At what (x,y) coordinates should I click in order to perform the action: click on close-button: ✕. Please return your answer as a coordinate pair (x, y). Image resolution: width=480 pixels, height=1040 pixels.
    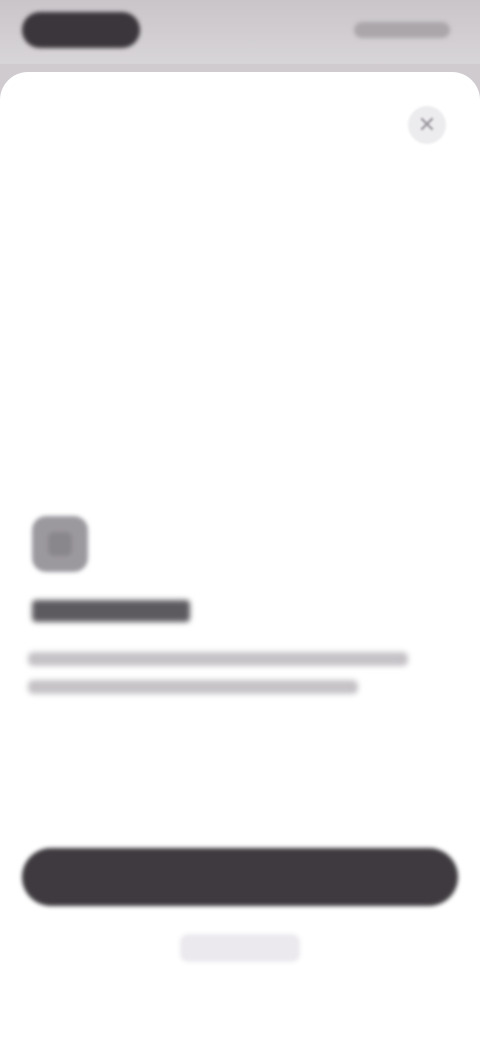
    Looking at the image, I should click on (427, 125).